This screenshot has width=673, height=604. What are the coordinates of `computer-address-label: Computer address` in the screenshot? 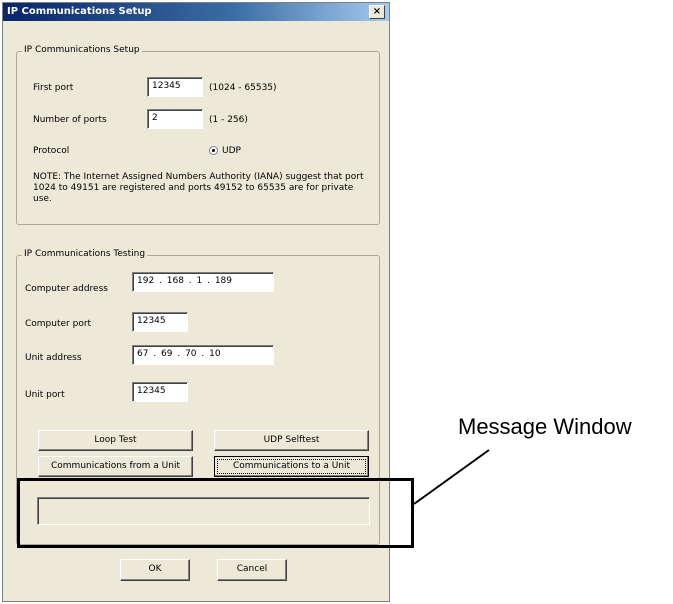 It's located at (66, 289).